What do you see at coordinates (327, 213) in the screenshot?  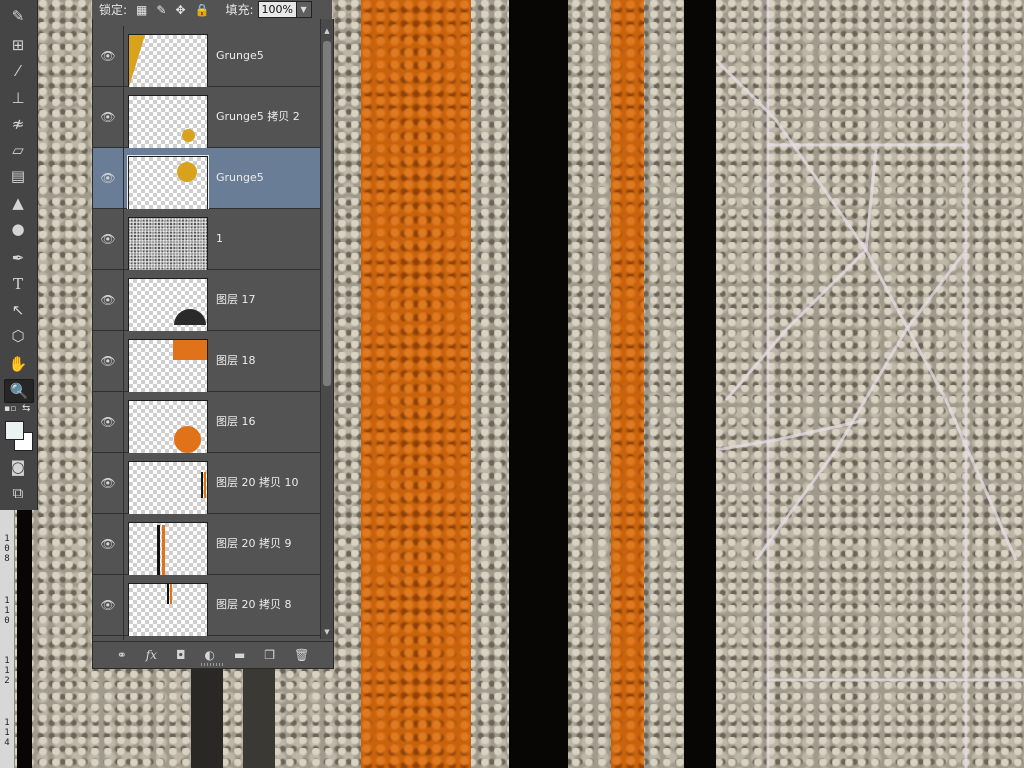 I see `scrollbar-thumb` at bounding box center [327, 213].